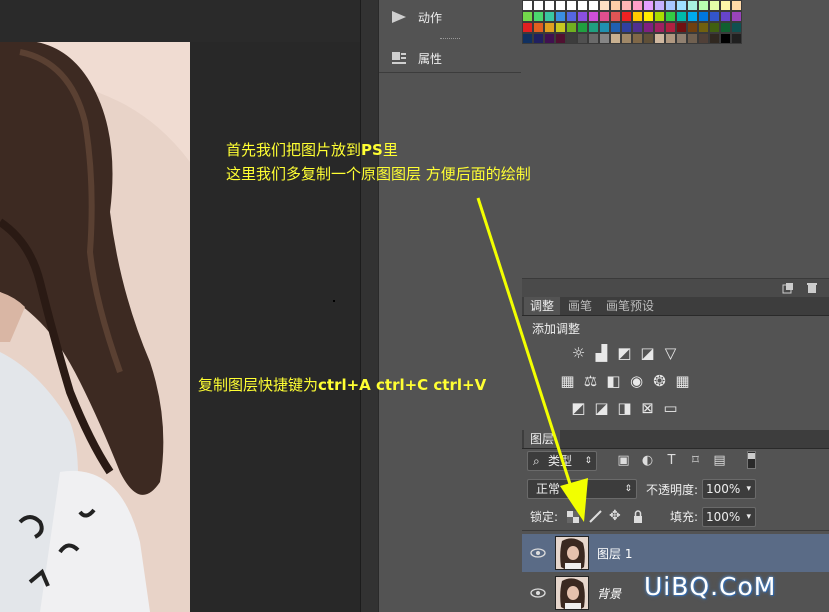 The height and width of the screenshot is (612, 829). What do you see at coordinates (567, 381) in the screenshot?
I see `hue-saturation-icon: ▦` at bounding box center [567, 381].